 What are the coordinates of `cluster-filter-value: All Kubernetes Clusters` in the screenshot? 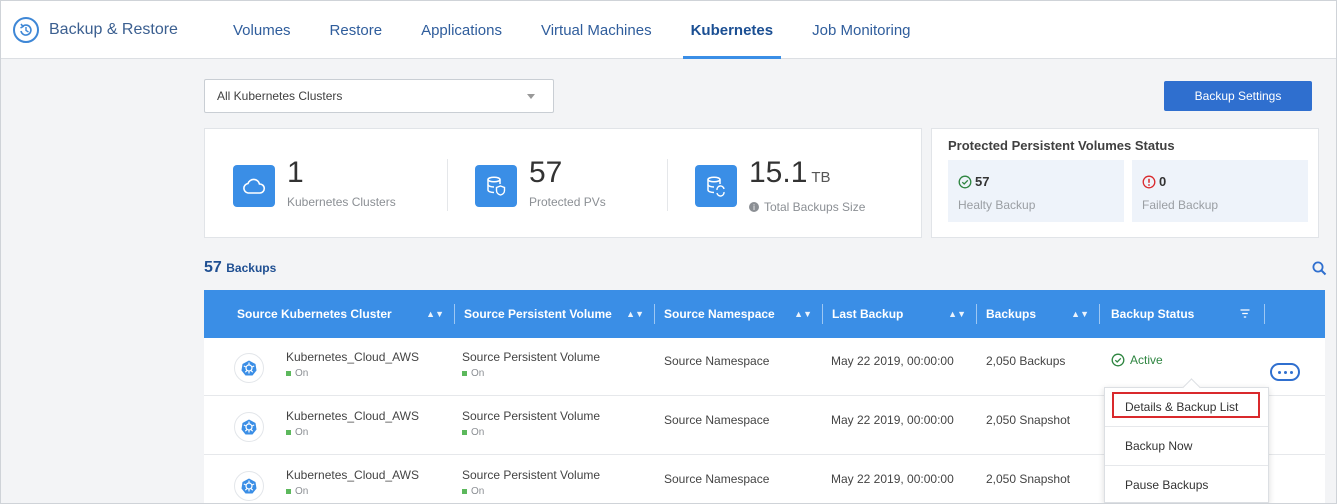 It's located at (280, 96).